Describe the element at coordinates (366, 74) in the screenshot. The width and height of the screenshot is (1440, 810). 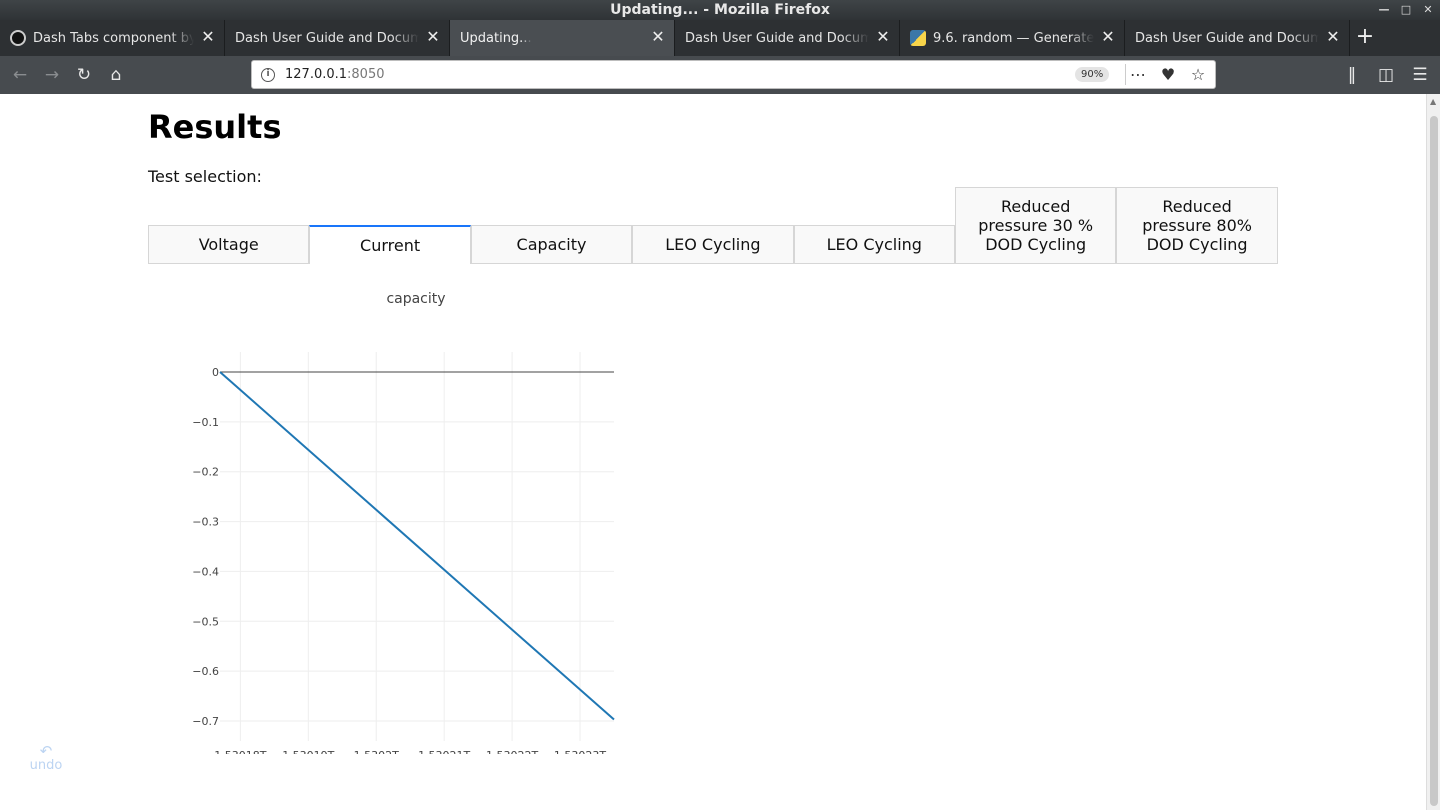
I see `url-port: :8050` at that location.